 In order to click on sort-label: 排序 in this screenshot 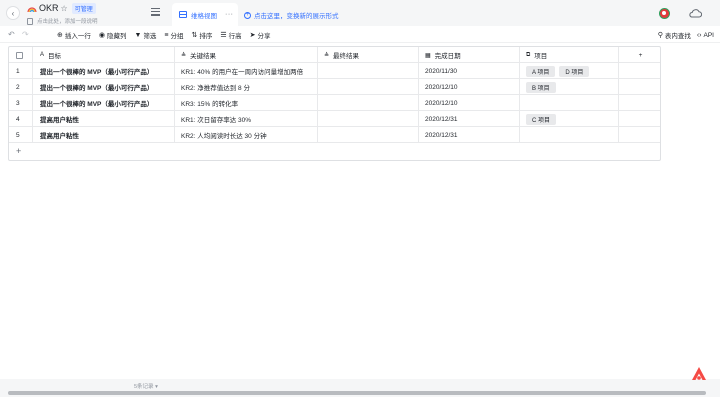, I will do `click(206, 36)`.